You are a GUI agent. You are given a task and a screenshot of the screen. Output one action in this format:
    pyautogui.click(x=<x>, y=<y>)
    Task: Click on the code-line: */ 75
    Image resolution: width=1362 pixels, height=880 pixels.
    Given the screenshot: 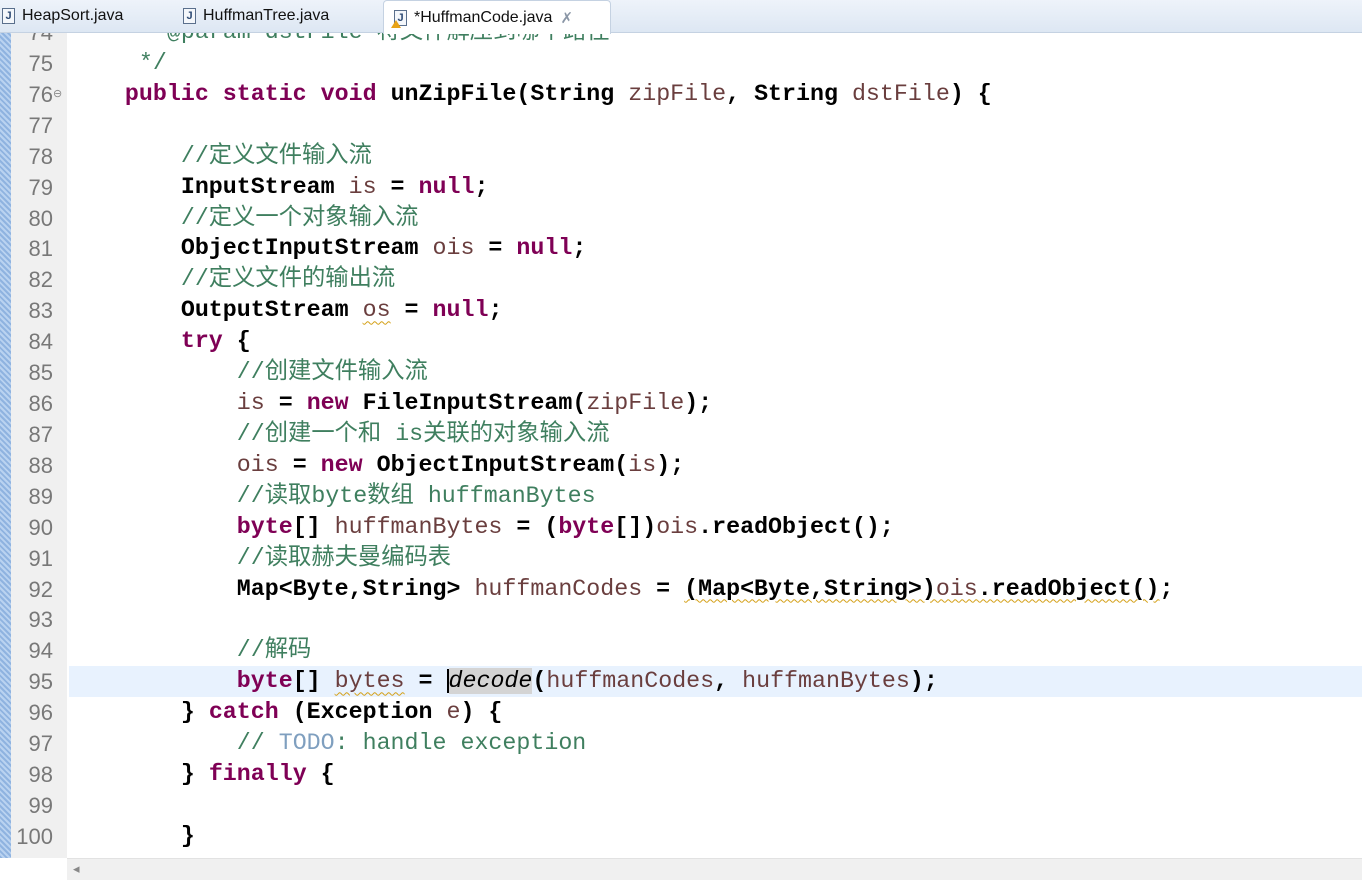 What is the action you would take?
    pyautogui.click(x=681, y=63)
    